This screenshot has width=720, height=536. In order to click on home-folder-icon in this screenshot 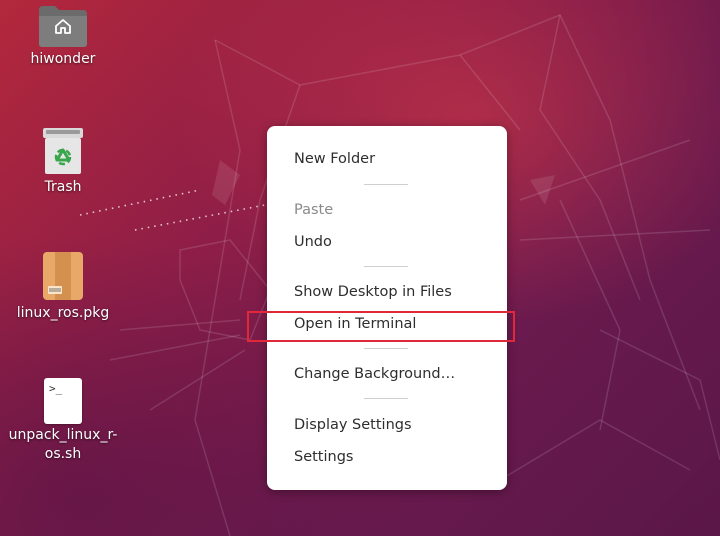, I will do `click(63, 26)`.